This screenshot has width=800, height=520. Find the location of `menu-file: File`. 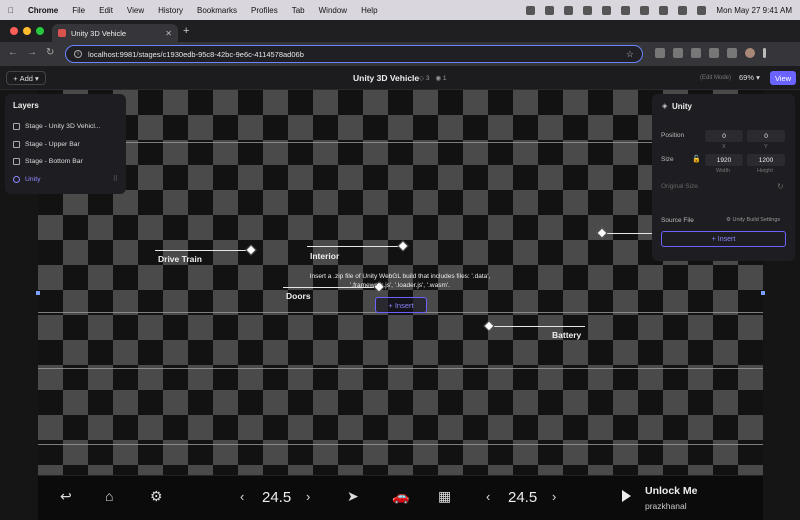

menu-file: File is located at coordinates (78, 10).